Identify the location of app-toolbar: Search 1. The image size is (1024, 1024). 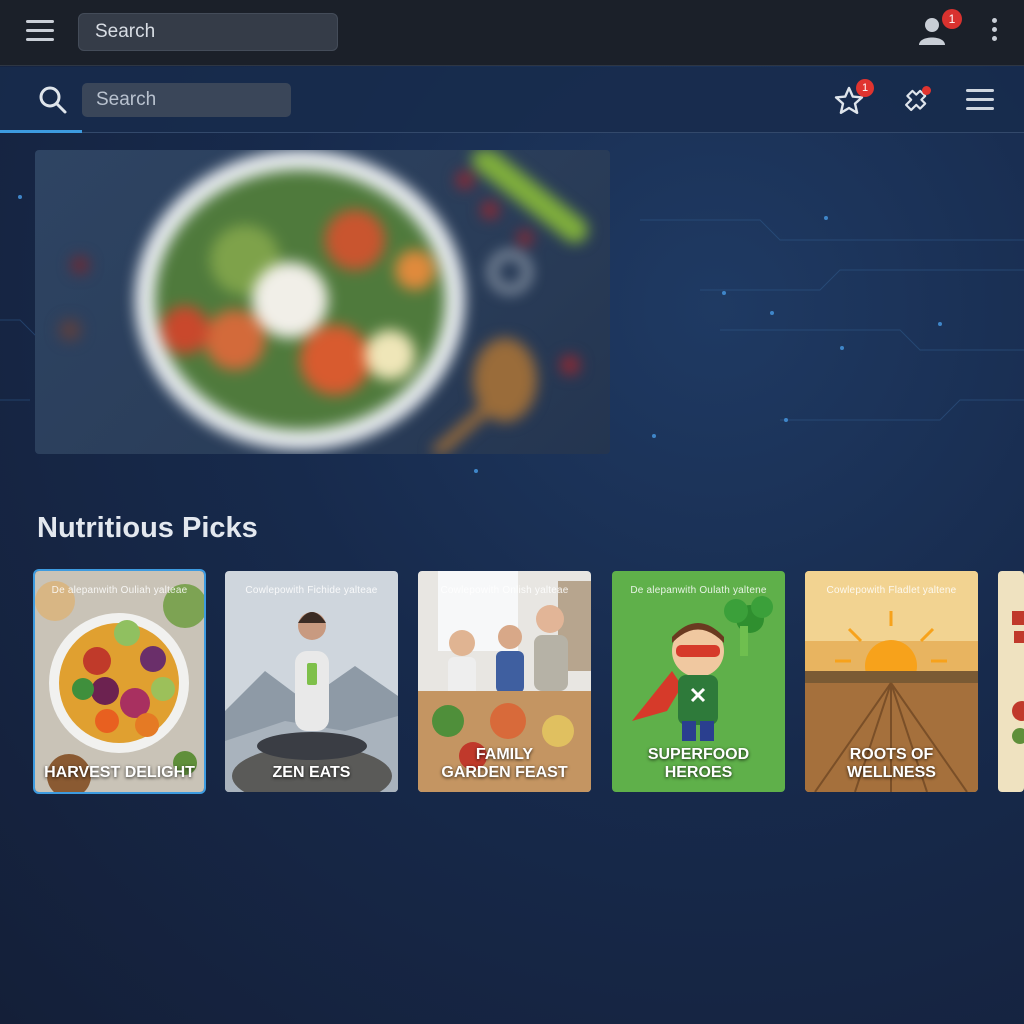
(512, 100).